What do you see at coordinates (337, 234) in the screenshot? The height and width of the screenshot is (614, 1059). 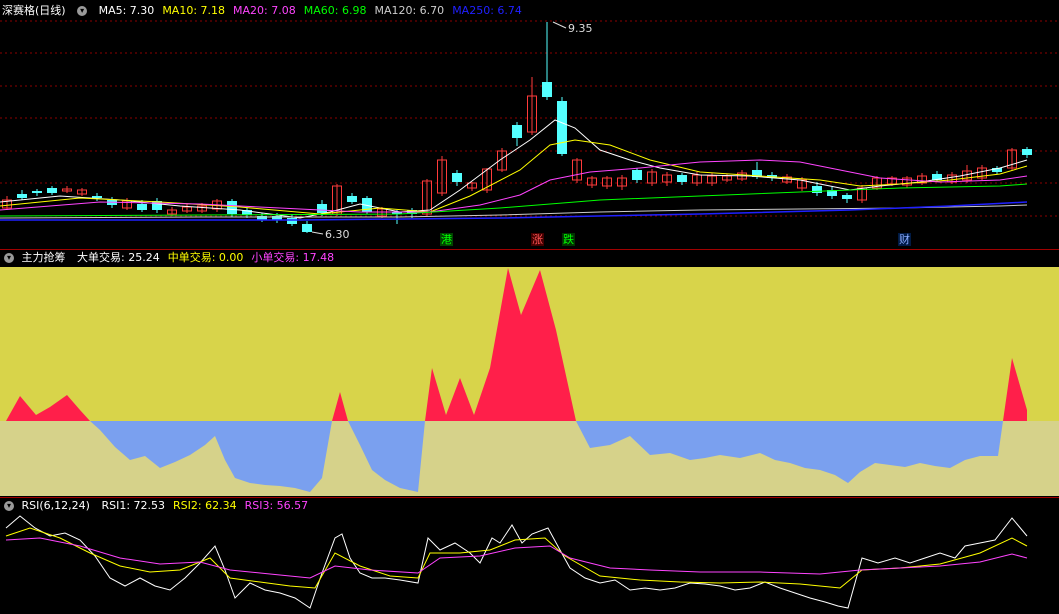 I see `low-price-label: 6.30` at bounding box center [337, 234].